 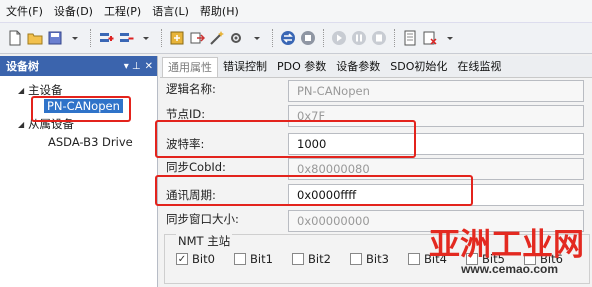 I want to click on connect-icon, so click(x=288, y=38).